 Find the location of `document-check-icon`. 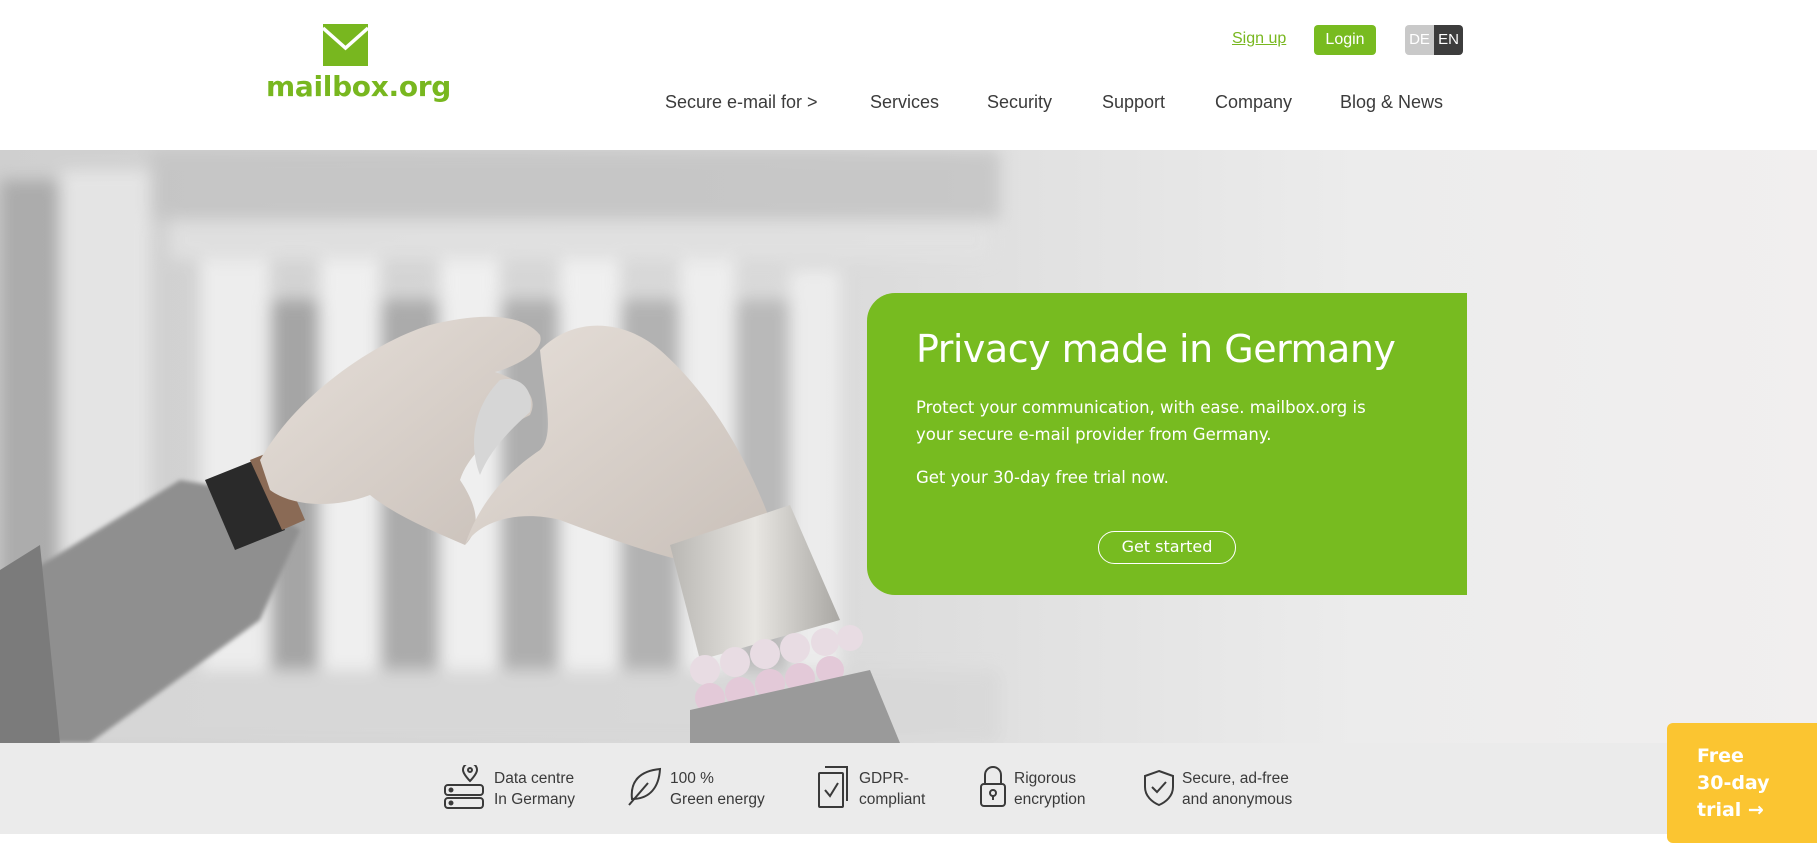

document-check-icon is located at coordinates (833, 787).